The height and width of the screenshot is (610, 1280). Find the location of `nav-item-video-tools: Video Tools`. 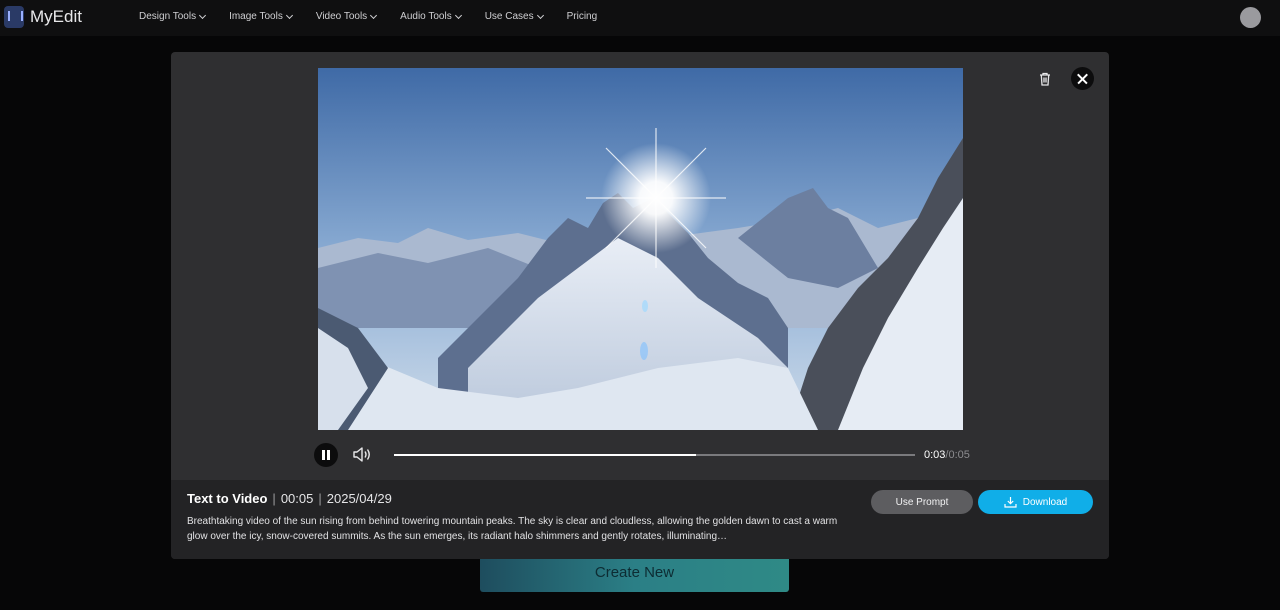

nav-item-video-tools: Video Tools is located at coordinates (346, 16).